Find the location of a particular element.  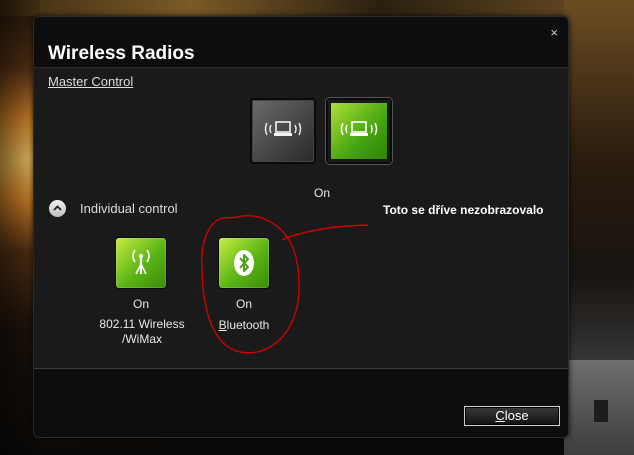

annotation-text: Toto se dříve nezobrazovalo is located at coordinates (463, 210).